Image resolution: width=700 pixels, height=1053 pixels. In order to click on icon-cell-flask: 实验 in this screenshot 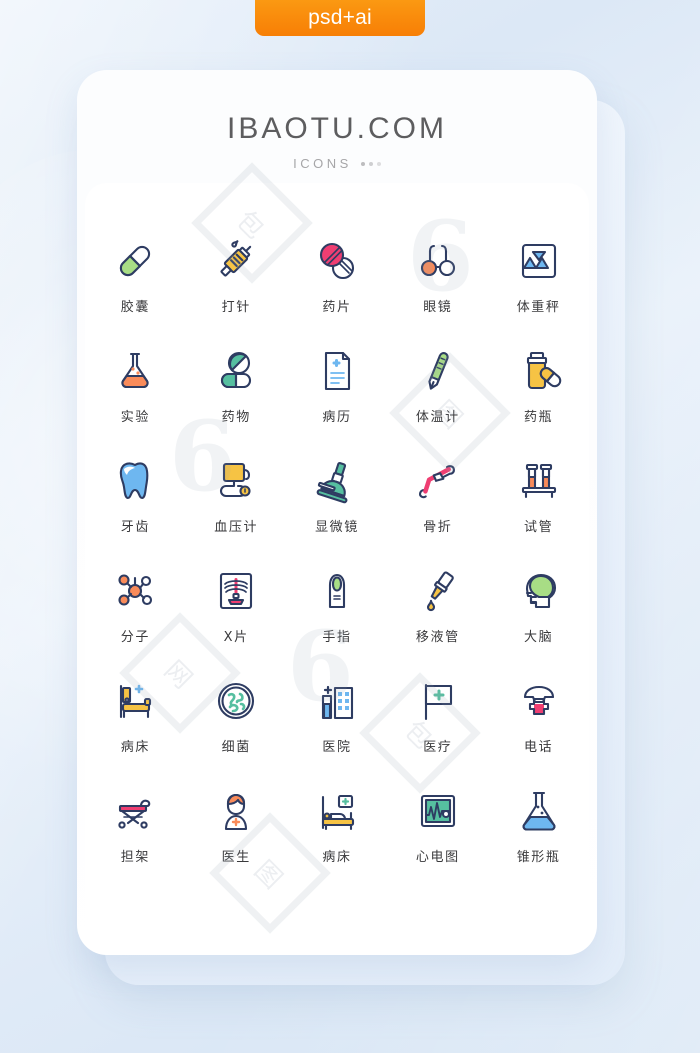, I will do `click(135, 392)`.